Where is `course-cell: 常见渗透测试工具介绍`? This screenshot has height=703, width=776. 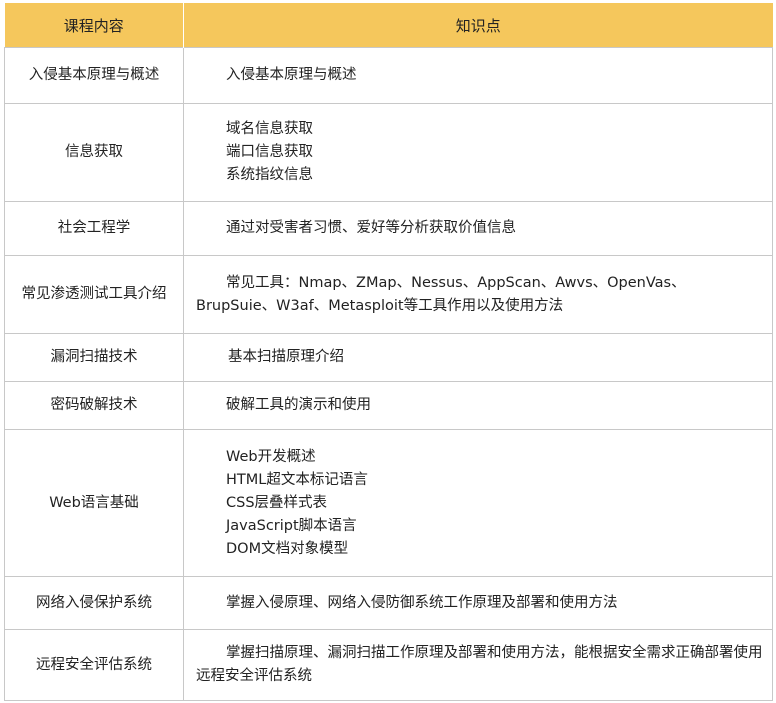 course-cell: 常见渗透测试工具介绍 is located at coordinates (94, 294).